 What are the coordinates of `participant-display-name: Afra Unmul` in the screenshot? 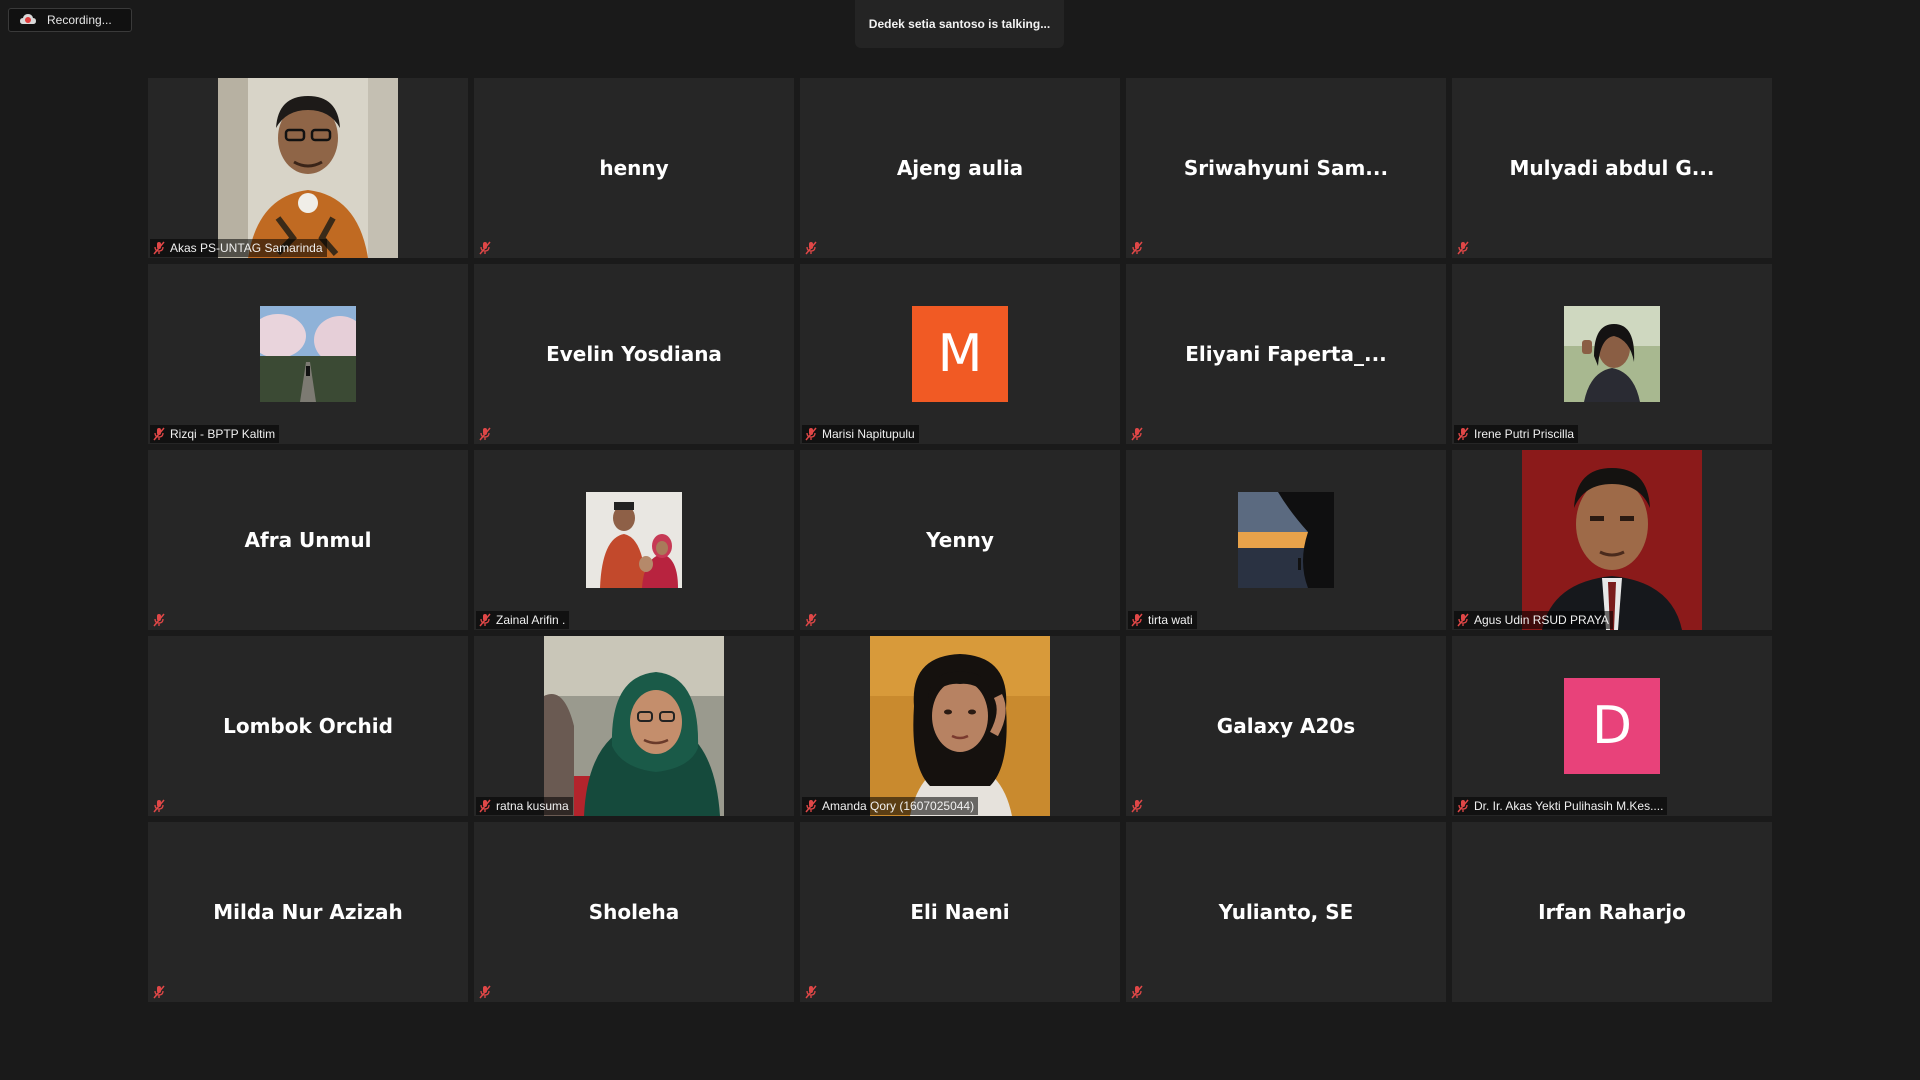 It's located at (308, 540).